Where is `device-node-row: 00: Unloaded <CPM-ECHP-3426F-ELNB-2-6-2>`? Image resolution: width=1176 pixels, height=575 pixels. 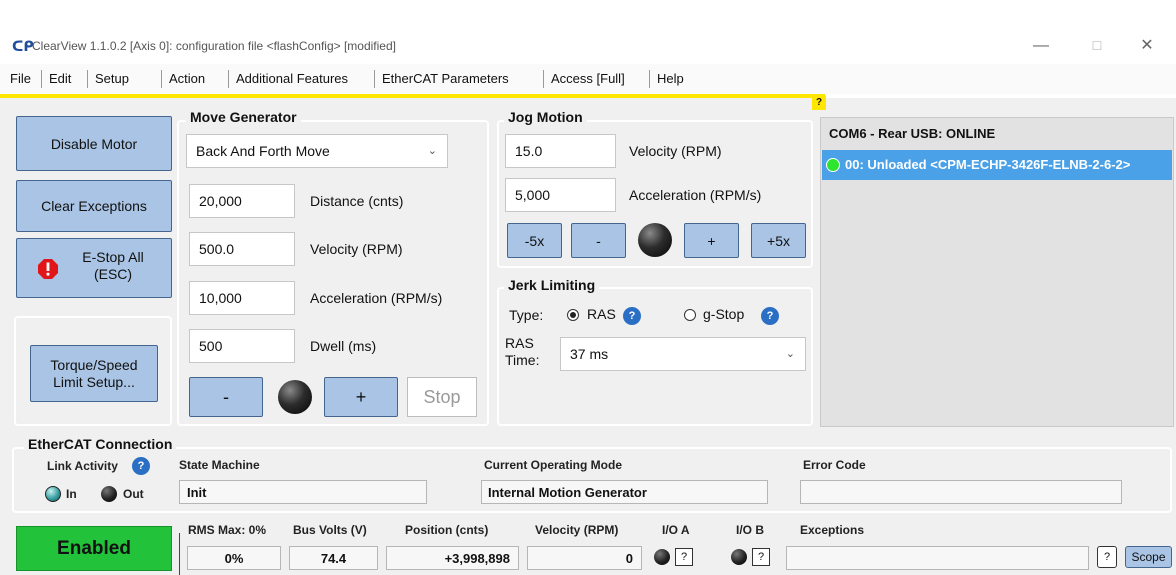 device-node-row: 00: Unloaded <CPM-ECHP-3426F-ELNB-2-6-2> is located at coordinates (997, 165).